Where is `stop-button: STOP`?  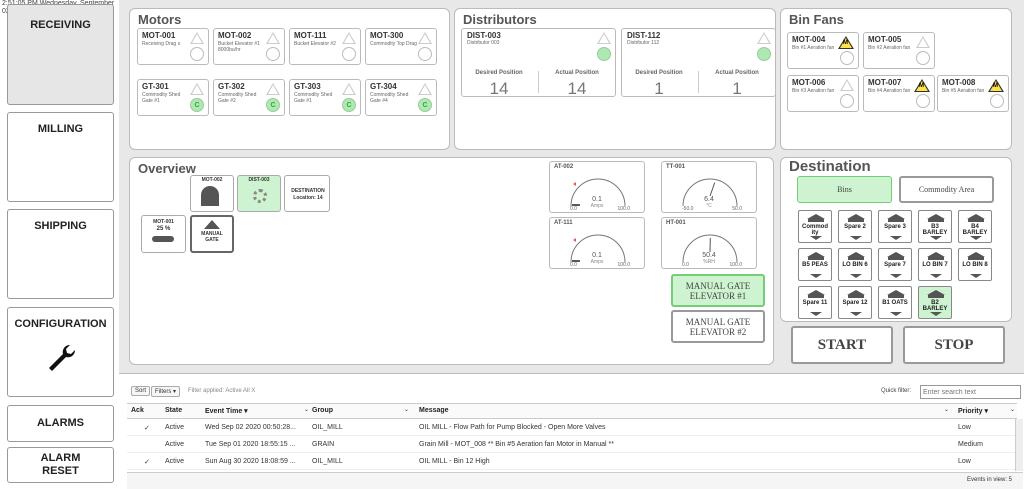
stop-button: STOP is located at coordinates (954, 345).